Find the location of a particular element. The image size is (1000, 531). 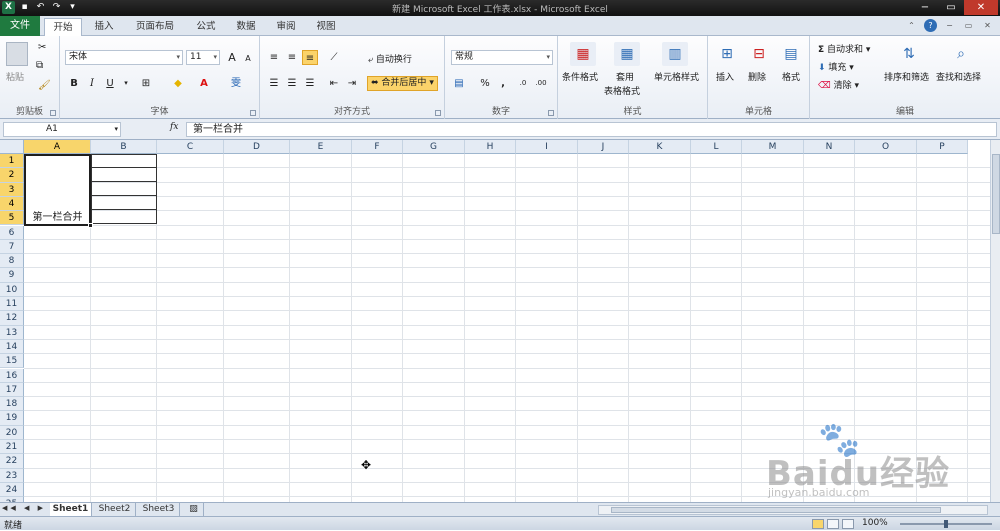

format-cells-icon: ▤ is located at coordinates (791, 54).